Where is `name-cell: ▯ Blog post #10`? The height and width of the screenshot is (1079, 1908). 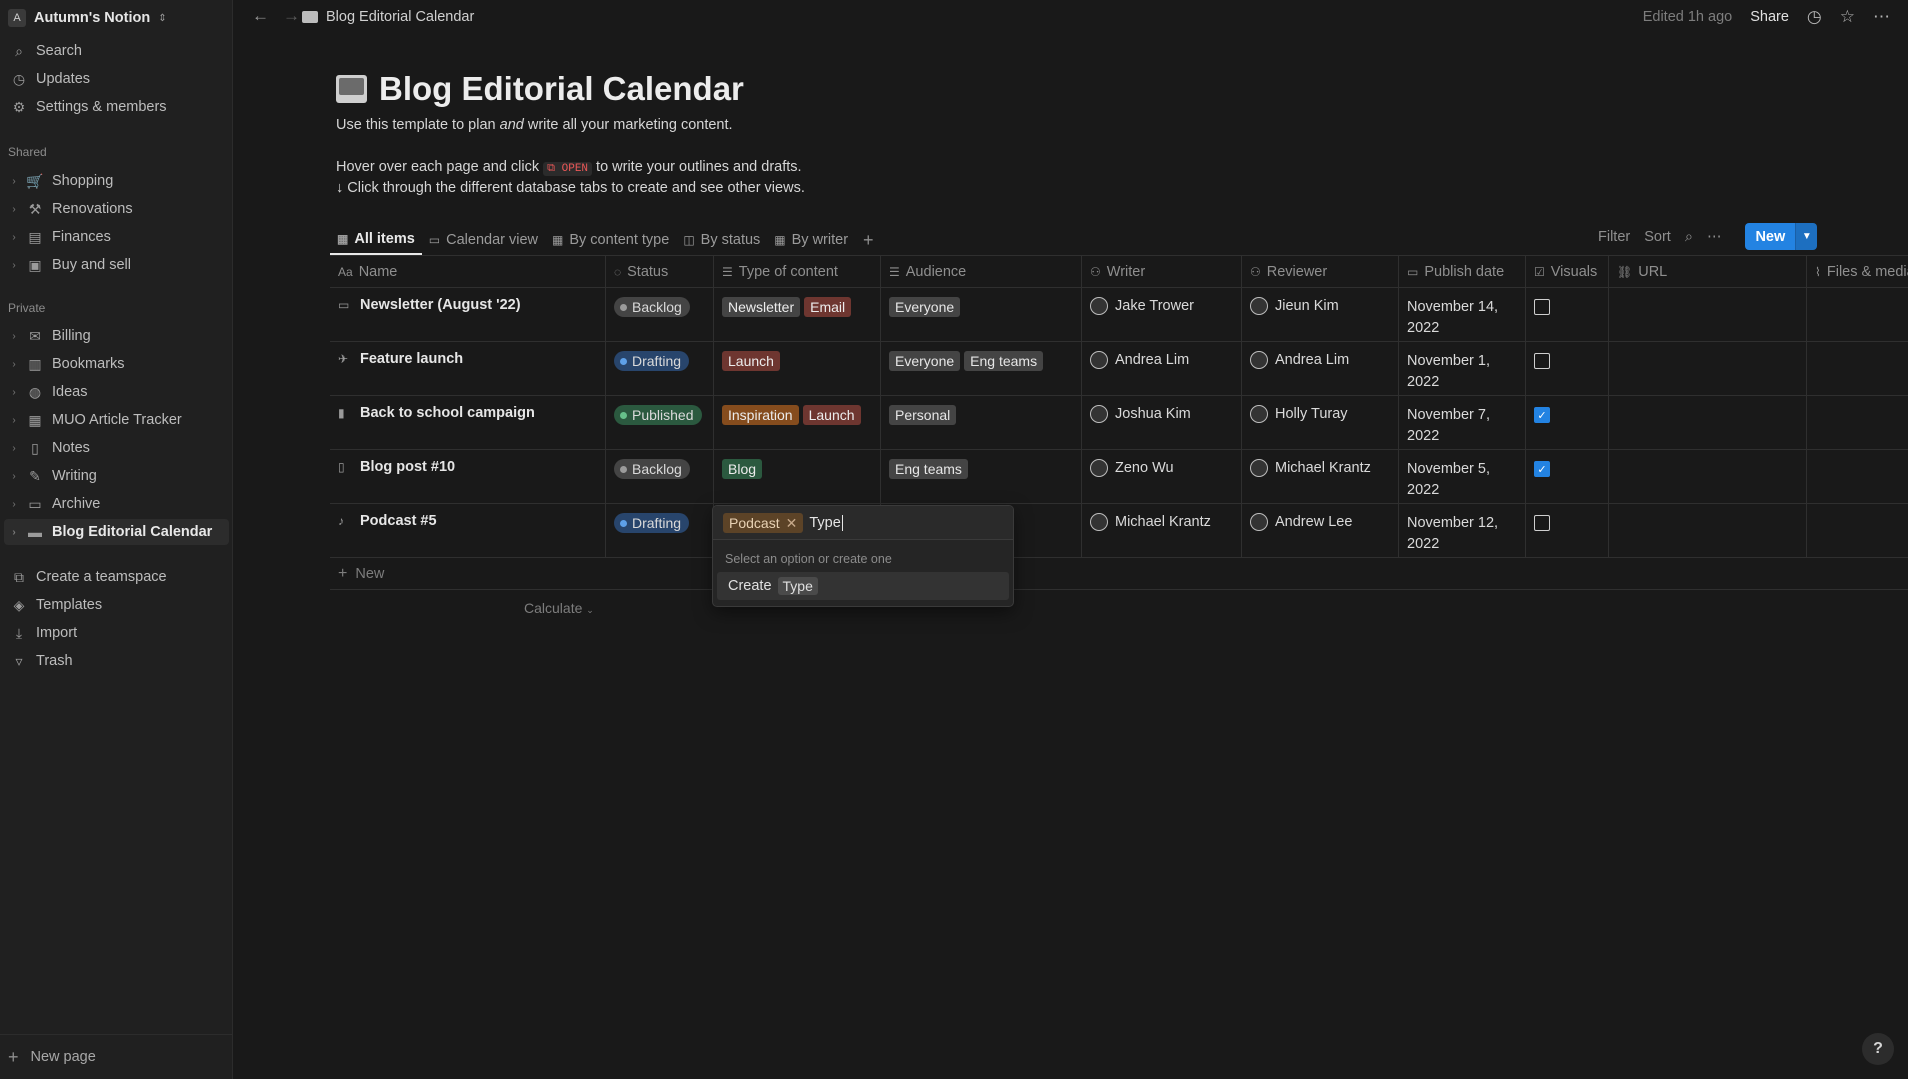 name-cell: ▯ Blog post #10 is located at coordinates (468, 477).